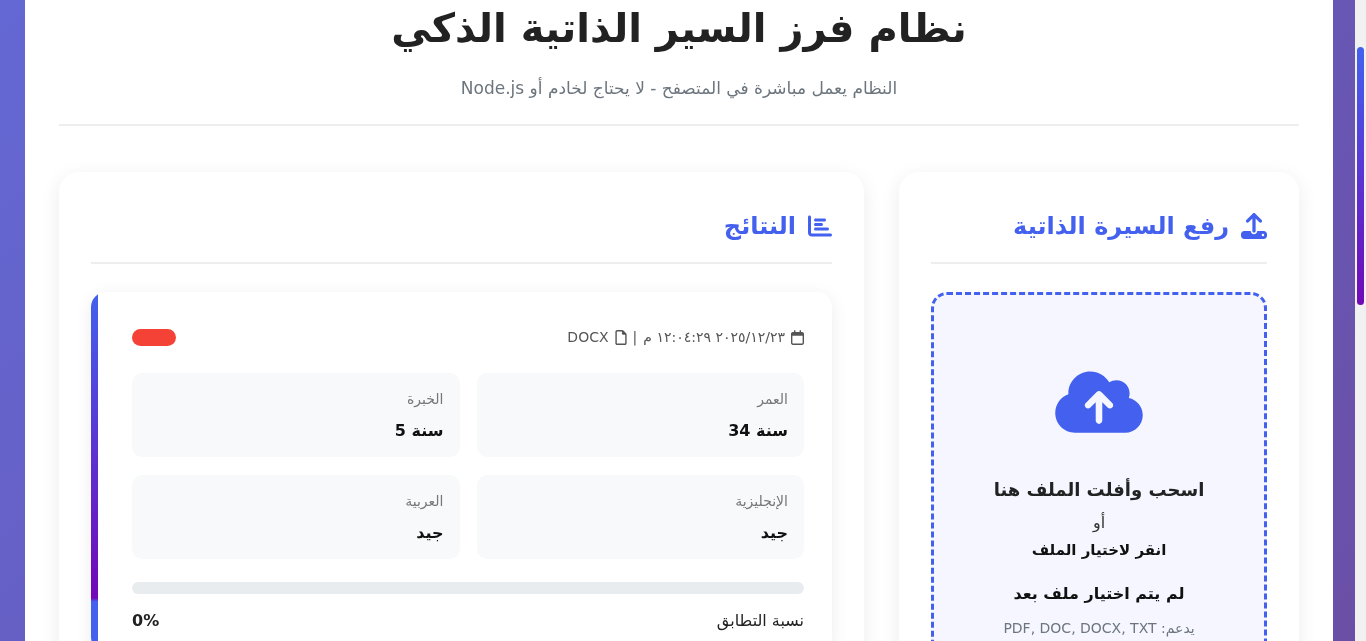 The height and width of the screenshot is (641, 1366). Describe the element at coordinates (1121, 226) in the screenshot. I see `upload-title: رفع السيرة الذاتية` at that location.